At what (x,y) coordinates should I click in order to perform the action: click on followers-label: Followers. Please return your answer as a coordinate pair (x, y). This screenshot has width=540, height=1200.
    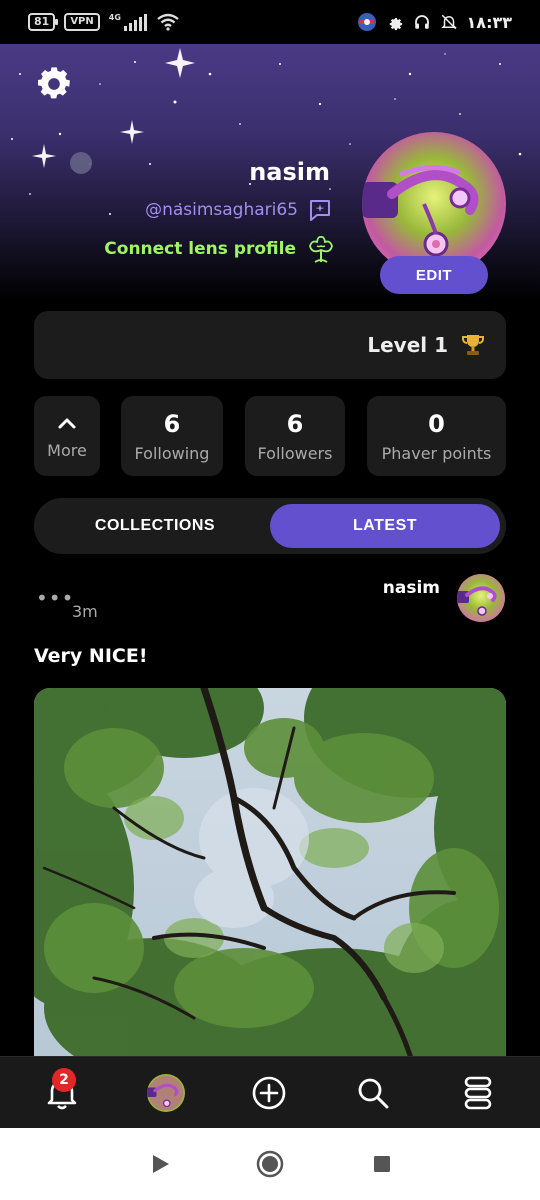
    Looking at the image, I should click on (295, 453).